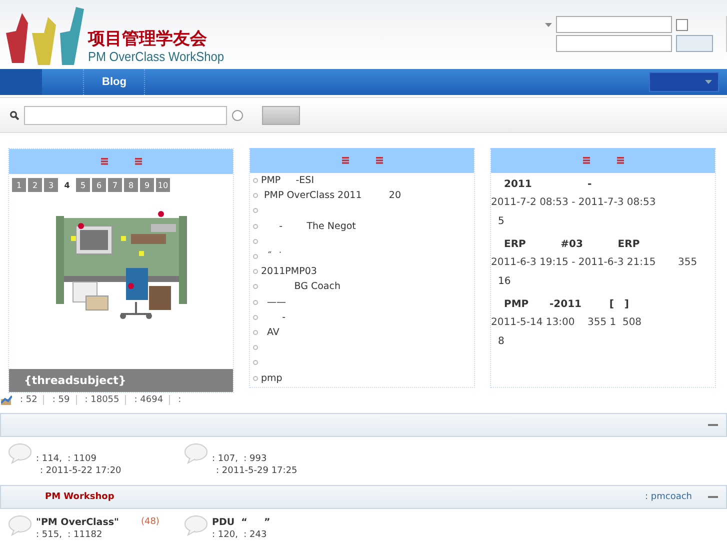  What do you see at coordinates (504, 282) in the screenshot?
I see `event-count: 16` at bounding box center [504, 282].